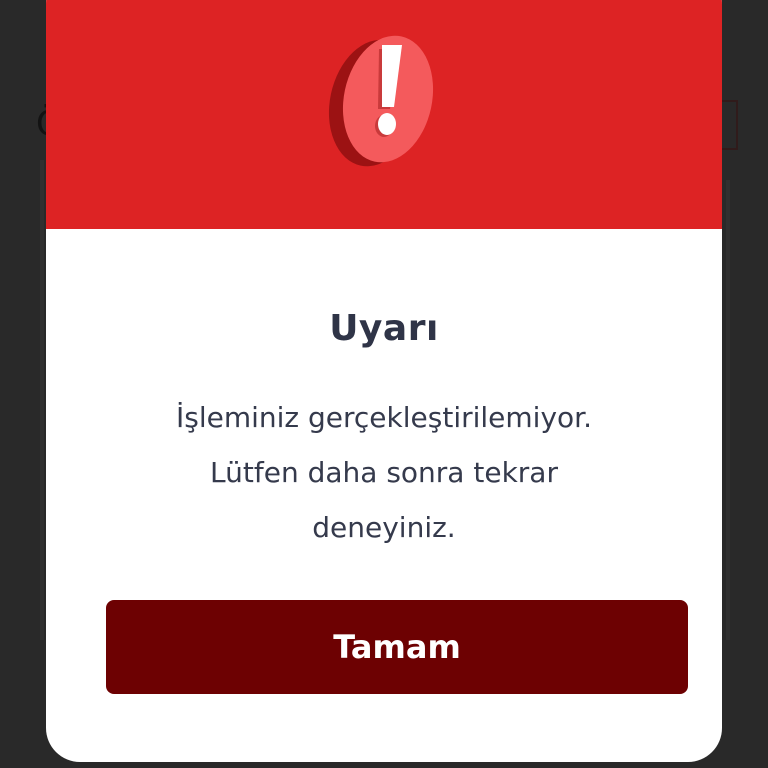 The image size is (768, 768). What do you see at coordinates (383, 417) in the screenshot?
I see `dialog-message-line: İşleminiz gerçekleştirilemiyor.` at bounding box center [383, 417].